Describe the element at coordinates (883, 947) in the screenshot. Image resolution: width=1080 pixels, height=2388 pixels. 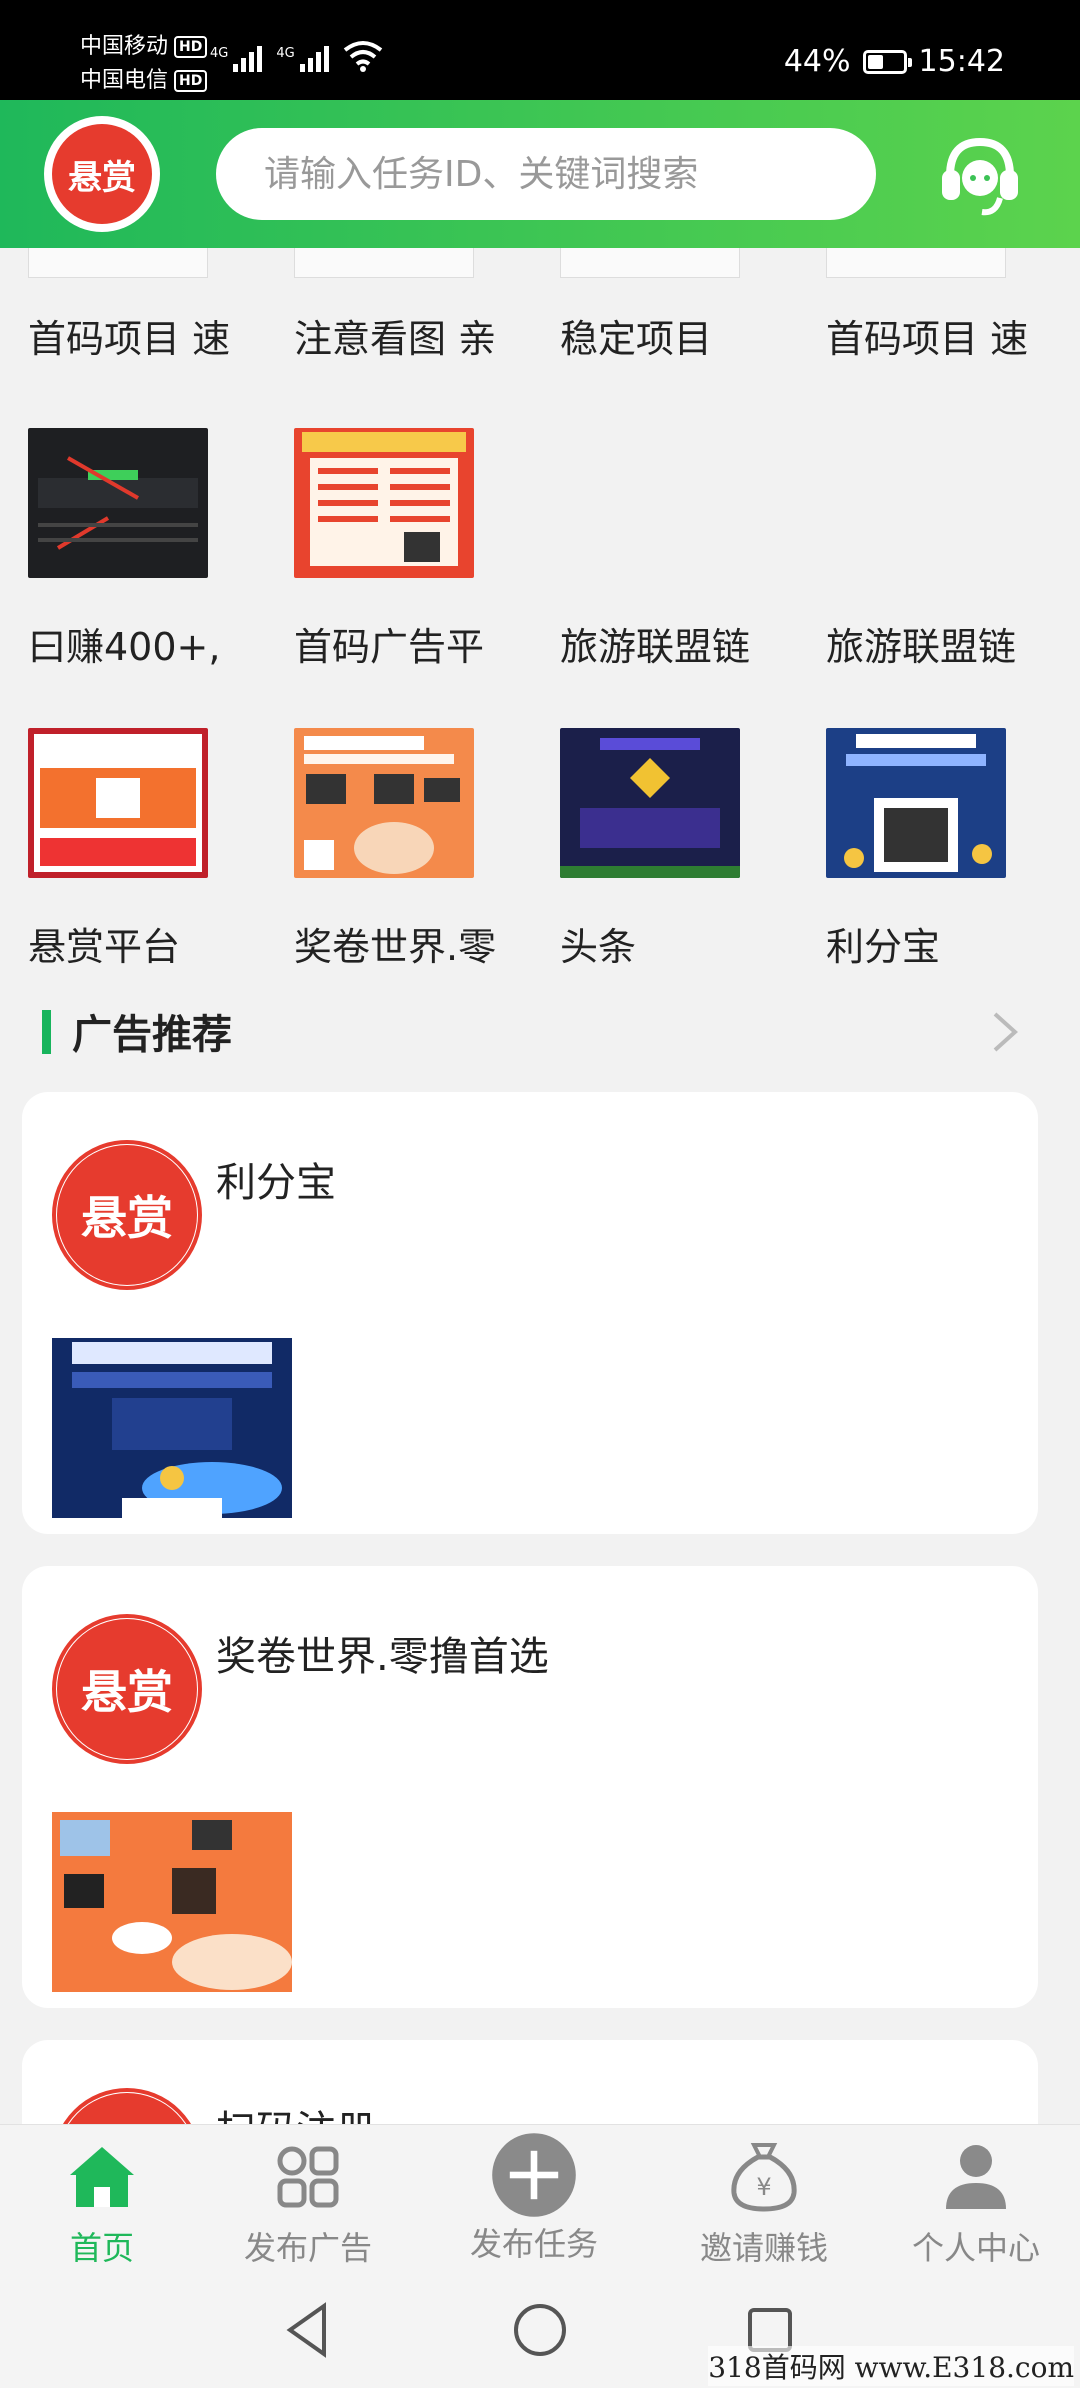
I see `tile-label: 利分宝` at that location.